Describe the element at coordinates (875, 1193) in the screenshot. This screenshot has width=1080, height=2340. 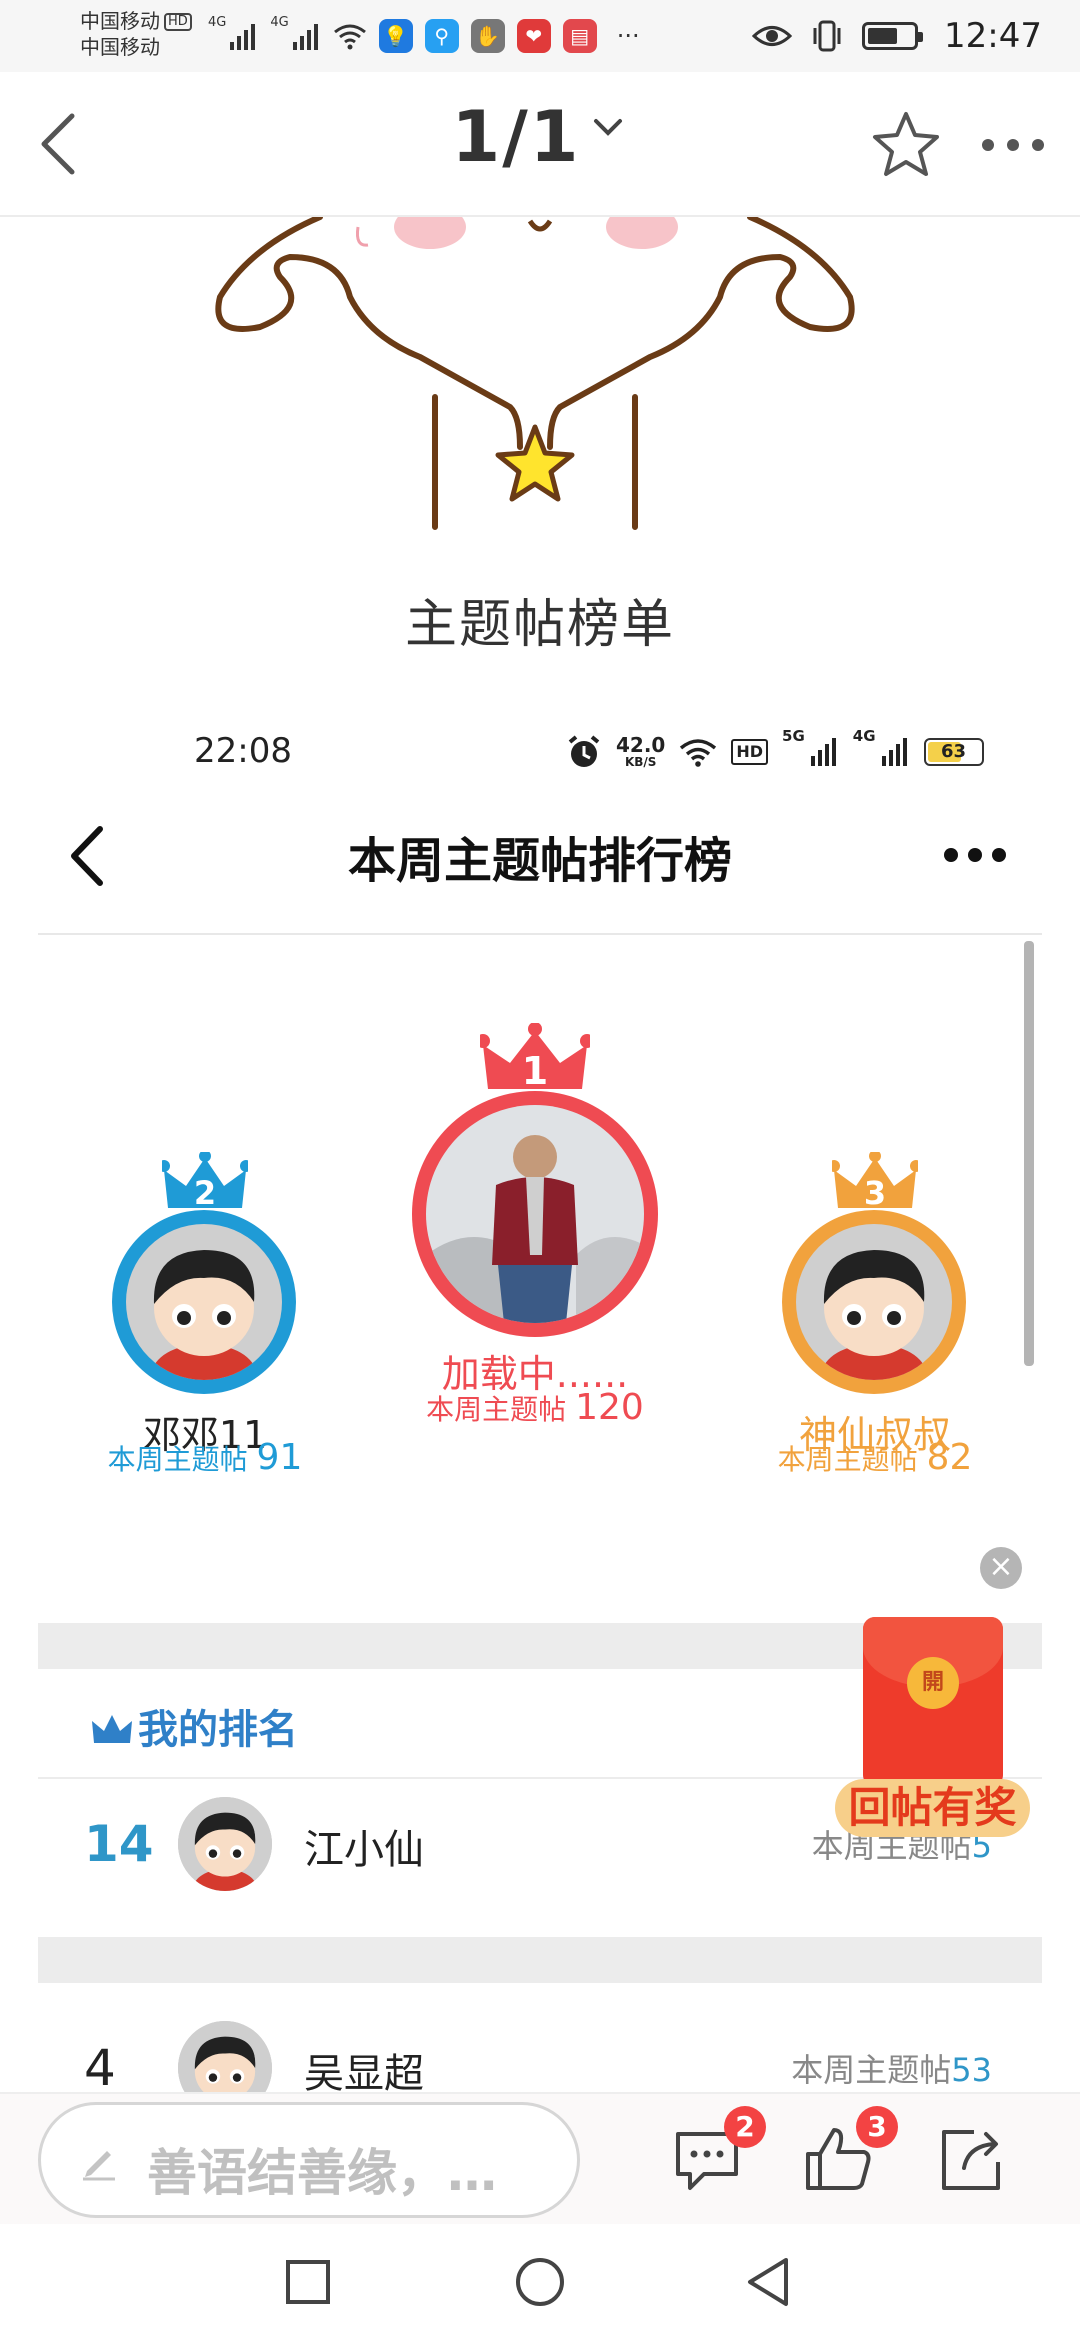
I see `rank-number: 3` at that location.